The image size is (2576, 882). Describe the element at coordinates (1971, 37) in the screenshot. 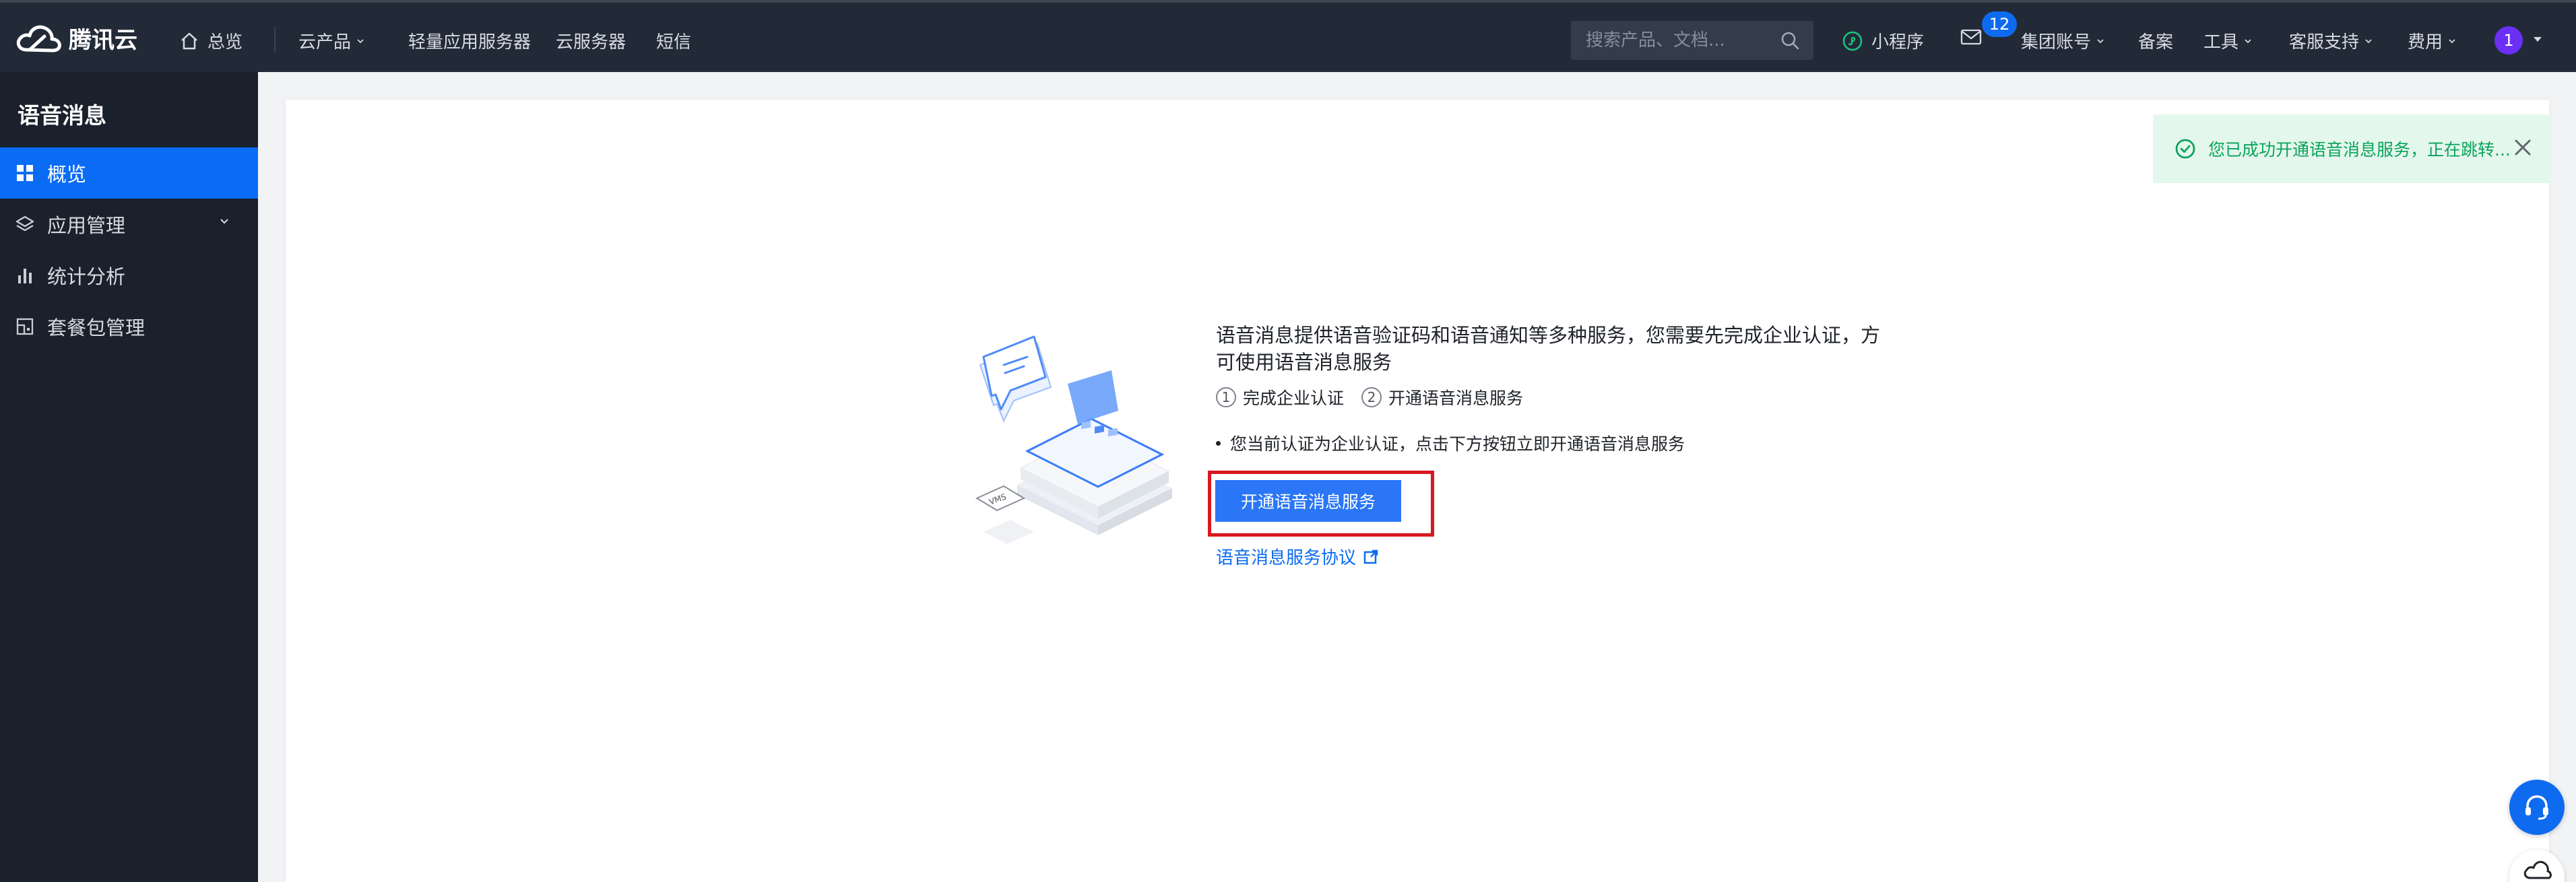

I see `mail-icon` at that location.